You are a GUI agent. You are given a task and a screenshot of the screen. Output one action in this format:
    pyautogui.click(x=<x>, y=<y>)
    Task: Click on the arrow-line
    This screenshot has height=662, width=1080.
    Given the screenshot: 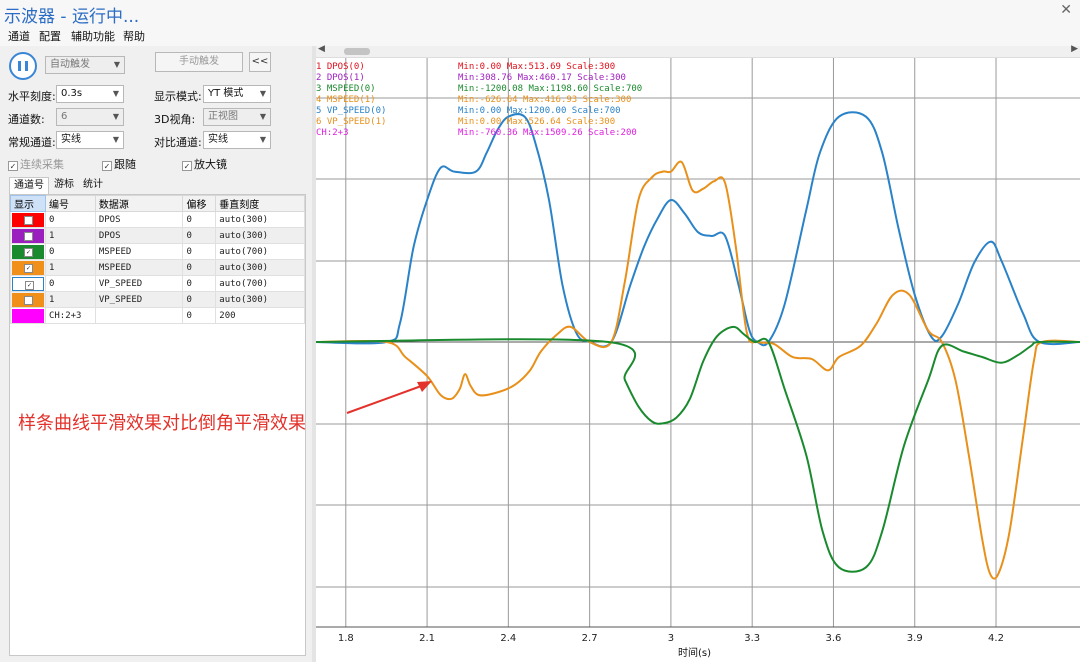 What is the action you would take?
    pyautogui.click(x=385, y=399)
    